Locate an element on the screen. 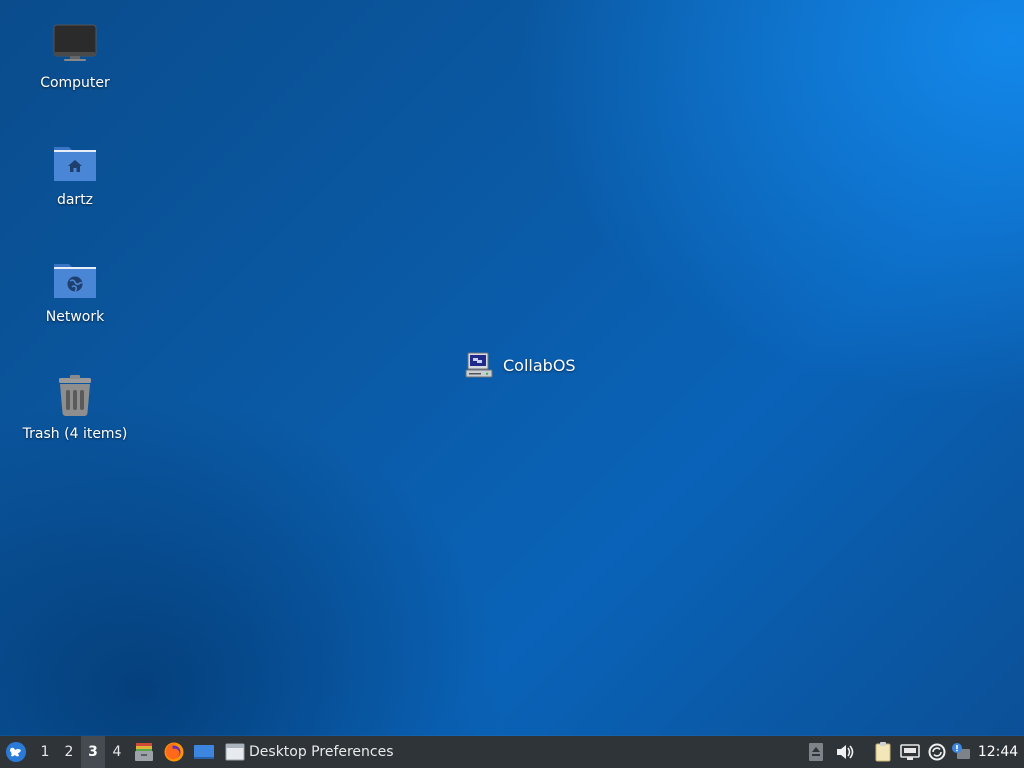  task-desktop-preferences: Desktop Preferences is located at coordinates (310, 752).